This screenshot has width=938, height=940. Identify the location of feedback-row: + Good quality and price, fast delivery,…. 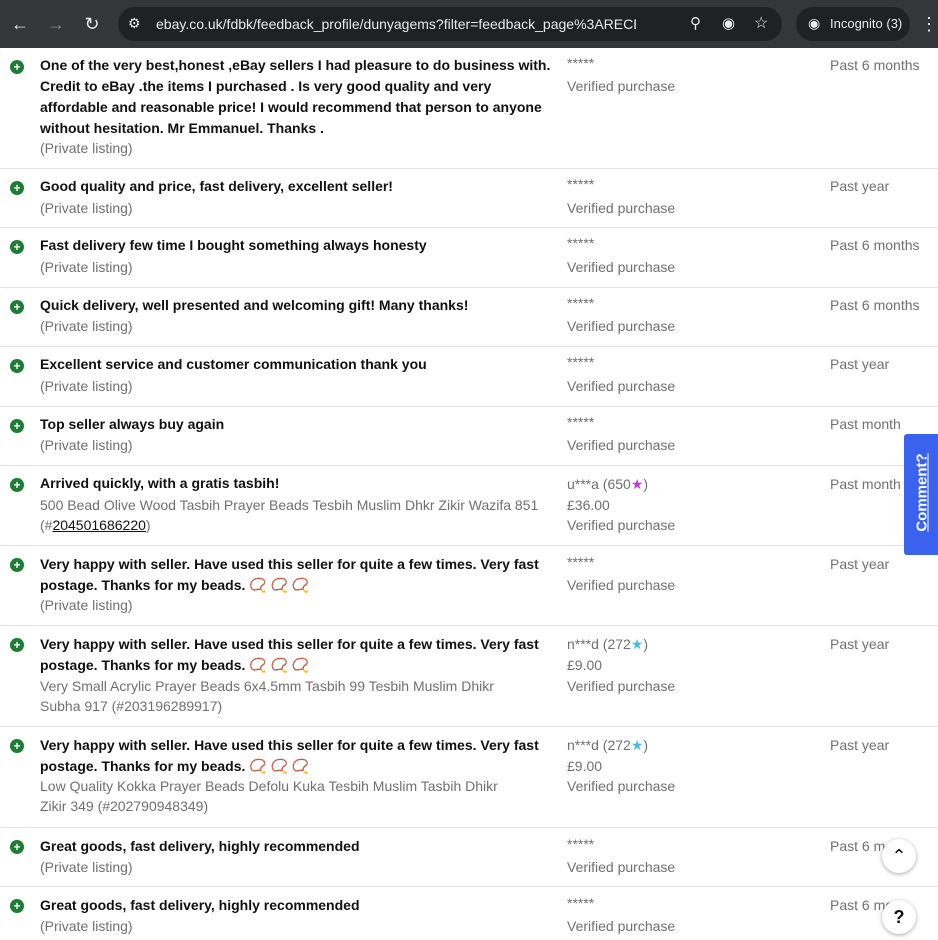
(469, 198).